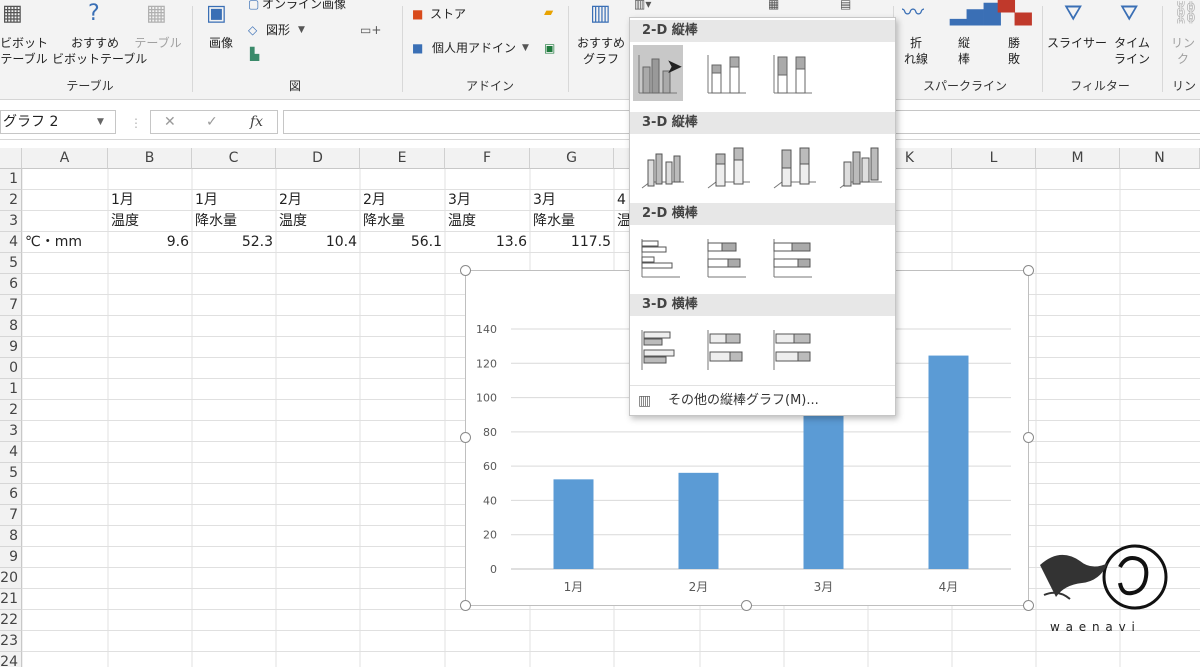  Describe the element at coordinates (661, 348) in the screenshot. I see `3d-clustered-bar-option` at that location.